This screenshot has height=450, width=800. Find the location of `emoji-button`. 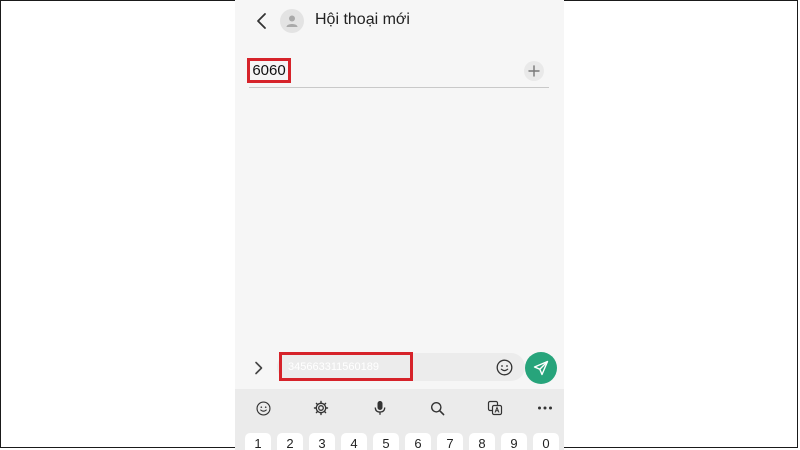

emoji-button is located at coordinates (504, 367).